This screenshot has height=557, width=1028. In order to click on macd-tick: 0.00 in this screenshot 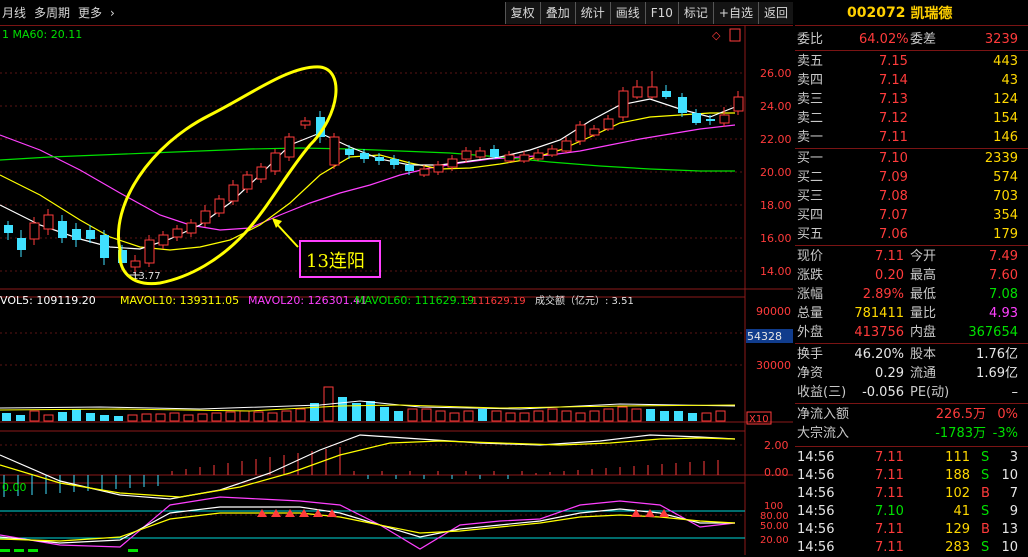, I will do `click(776, 472)`.